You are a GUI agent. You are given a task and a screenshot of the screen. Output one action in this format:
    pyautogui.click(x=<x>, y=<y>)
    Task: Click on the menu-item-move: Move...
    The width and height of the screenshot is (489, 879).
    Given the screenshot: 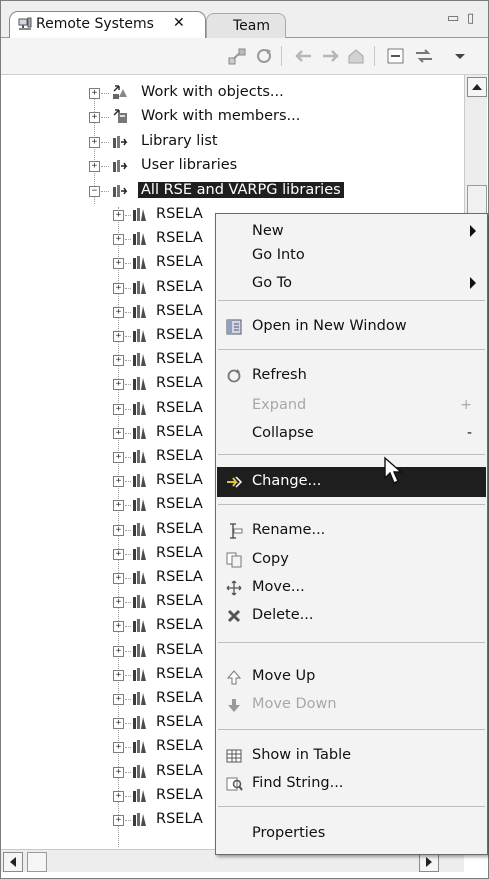 What is the action you would take?
    pyautogui.click(x=351, y=588)
    